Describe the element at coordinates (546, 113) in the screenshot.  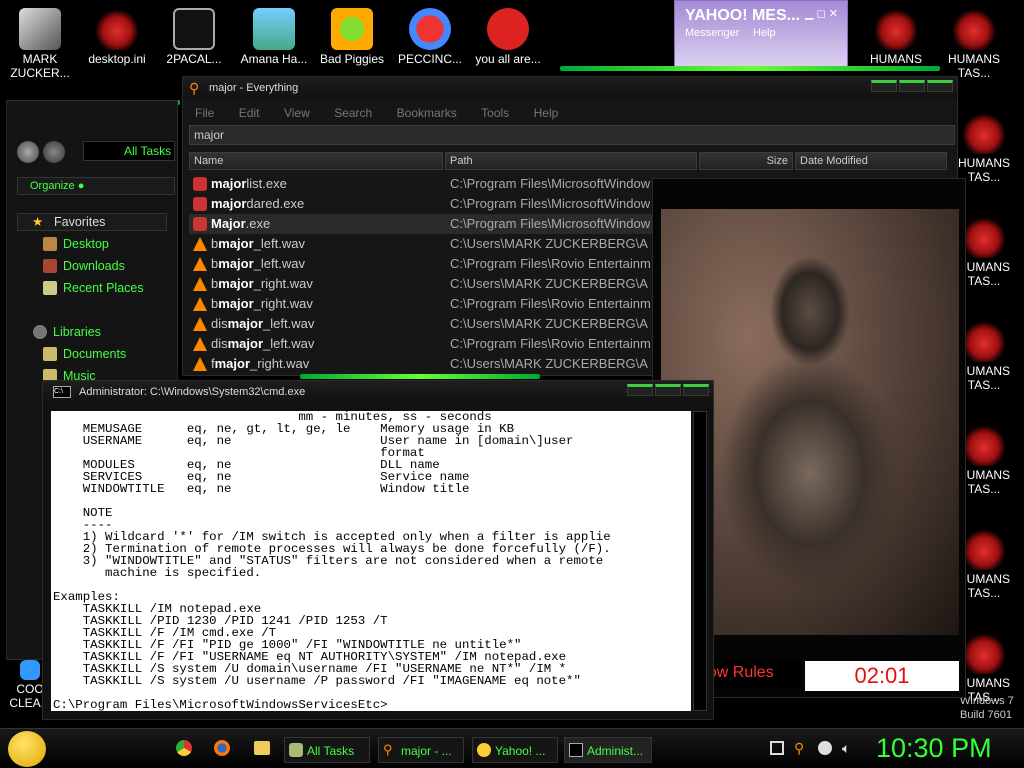
I see `menu-help: Help` at that location.